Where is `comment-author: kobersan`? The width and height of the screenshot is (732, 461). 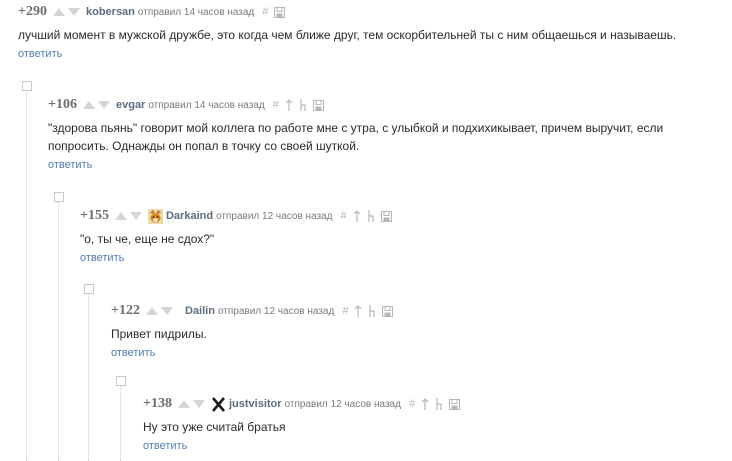
comment-author: kobersan is located at coordinates (110, 12).